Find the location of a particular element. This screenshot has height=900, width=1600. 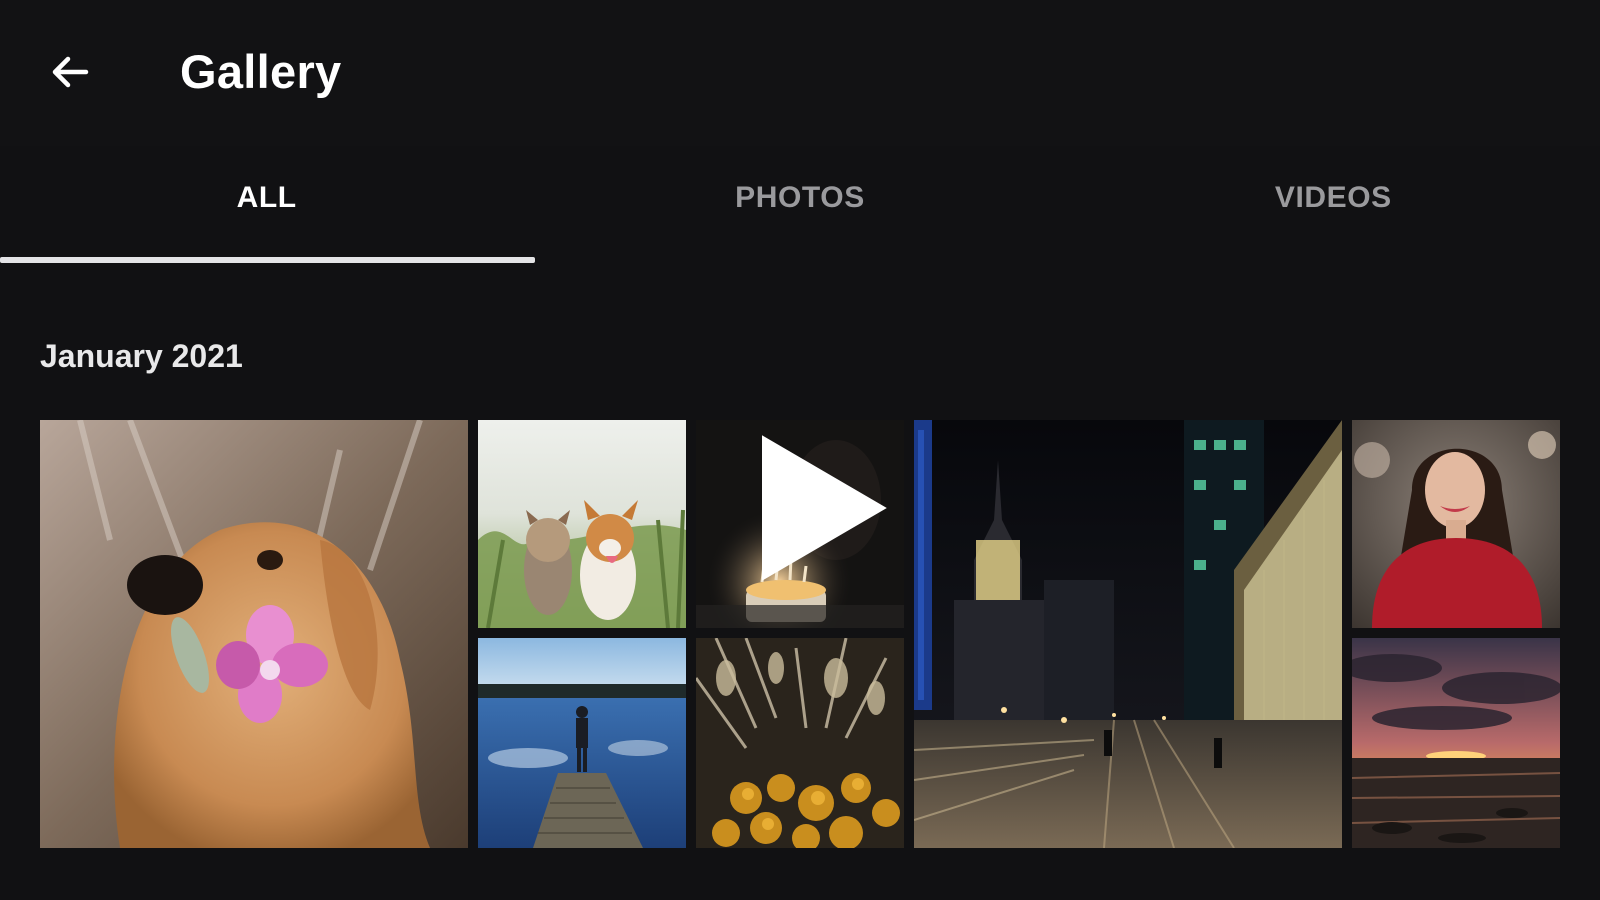

media-item-two-dogs is located at coordinates (582, 524).